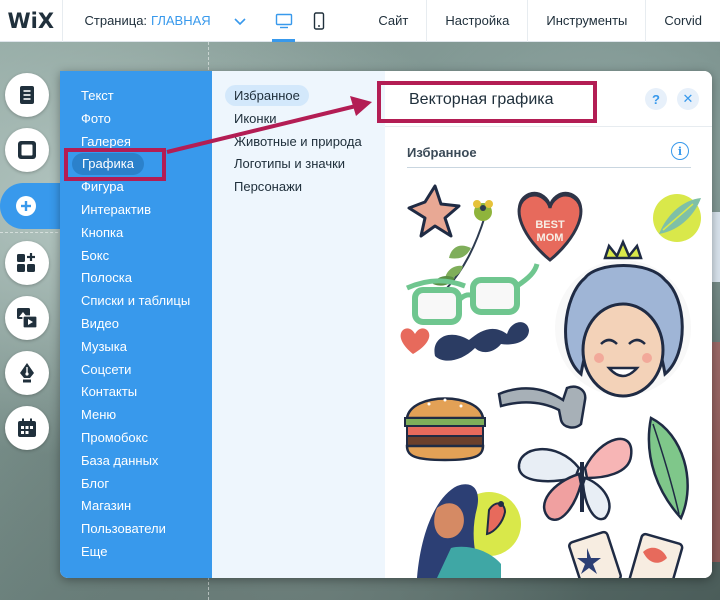 The image size is (720, 600). What do you see at coordinates (481, 341) in the screenshot?
I see `mustache-sticker` at bounding box center [481, 341].